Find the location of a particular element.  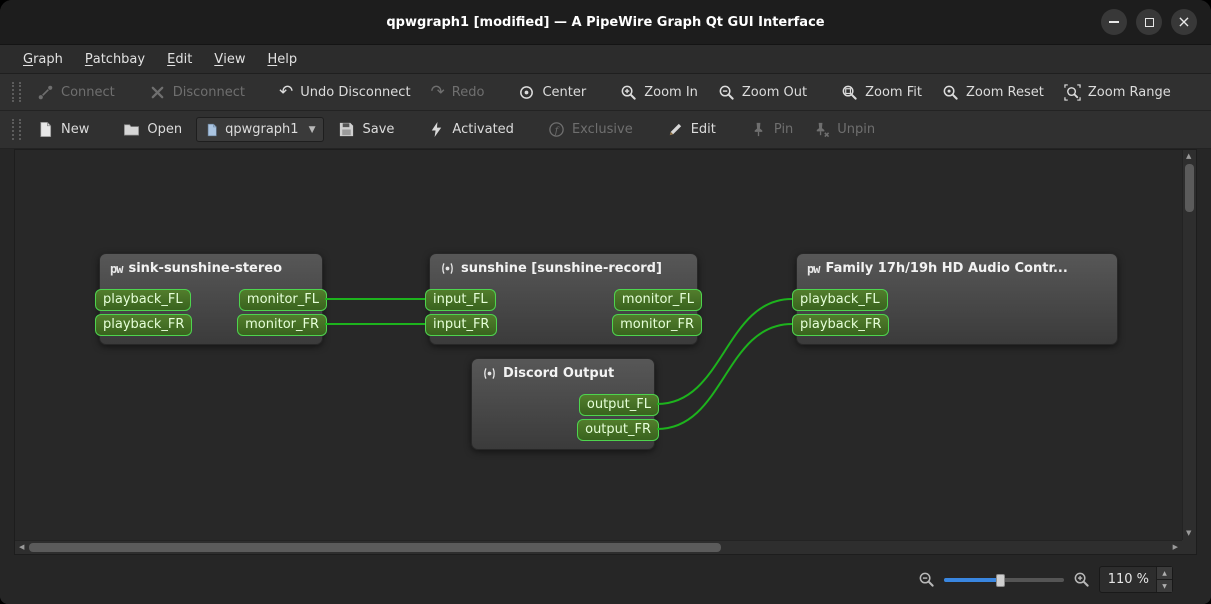

scroll-down-arrow: ▼ is located at coordinates (1188, 533).